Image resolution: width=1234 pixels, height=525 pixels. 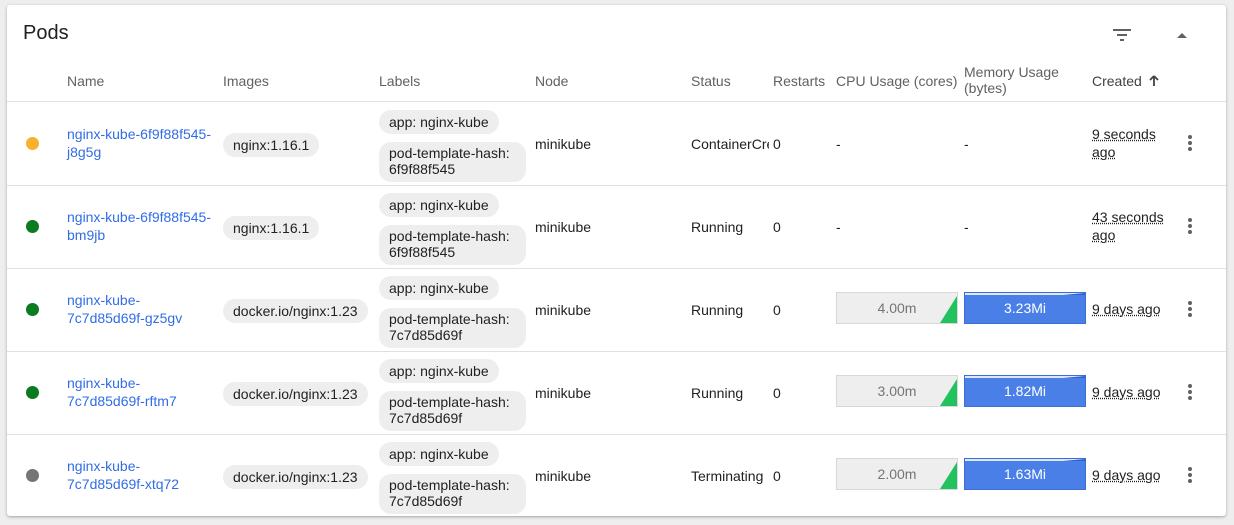 What do you see at coordinates (1117, 81) in the screenshot?
I see `col-header-created-label: Created` at bounding box center [1117, 81].